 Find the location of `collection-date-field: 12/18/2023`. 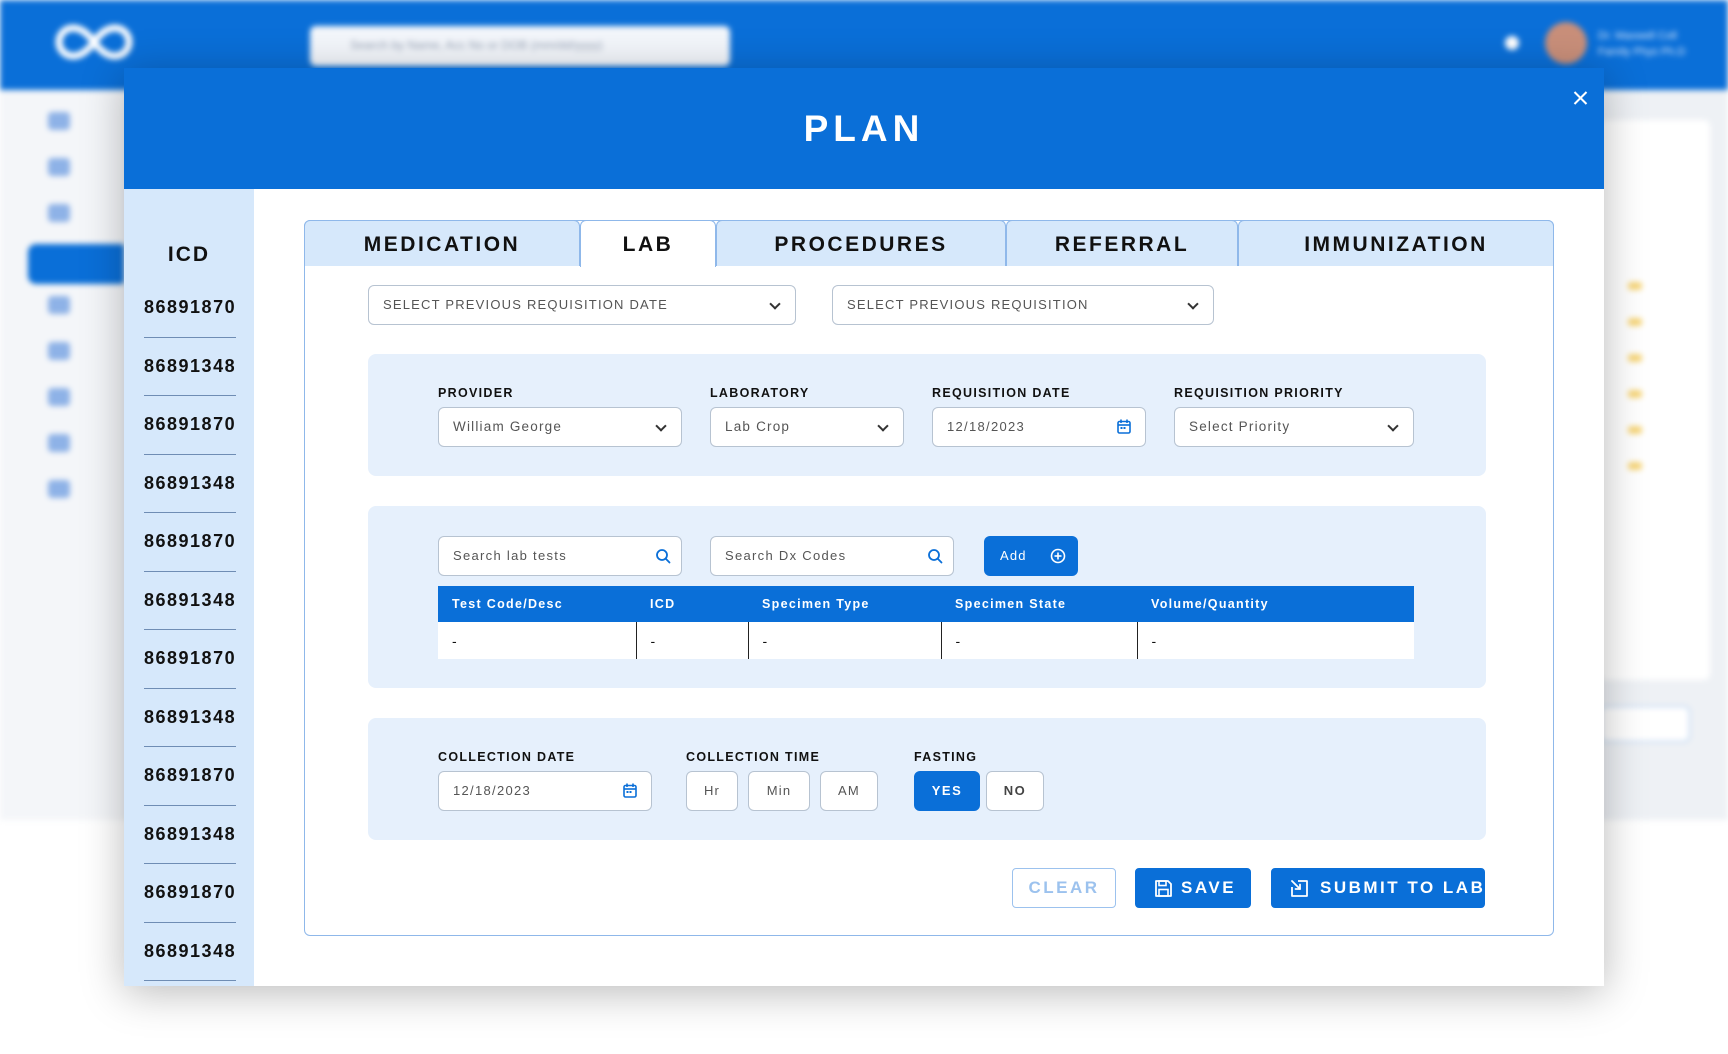

collection-date-field: 12/18/2023 is located at coordinates (545, 791).